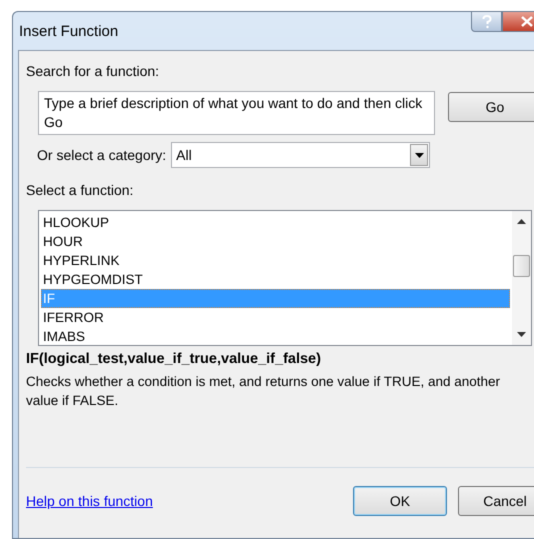 The image size is (534, 539). Describe the element at coordinates (80, 191) in the screenshot. I see `function-list-label: Select a function:` at that location.